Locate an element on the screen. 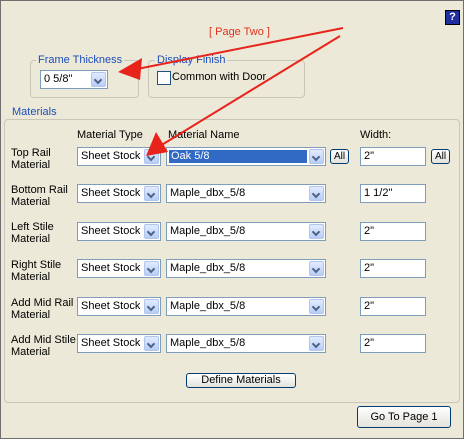 This screenshot has width=464, height=439. annotation-arrowhead is located at coordinates (130, 69).